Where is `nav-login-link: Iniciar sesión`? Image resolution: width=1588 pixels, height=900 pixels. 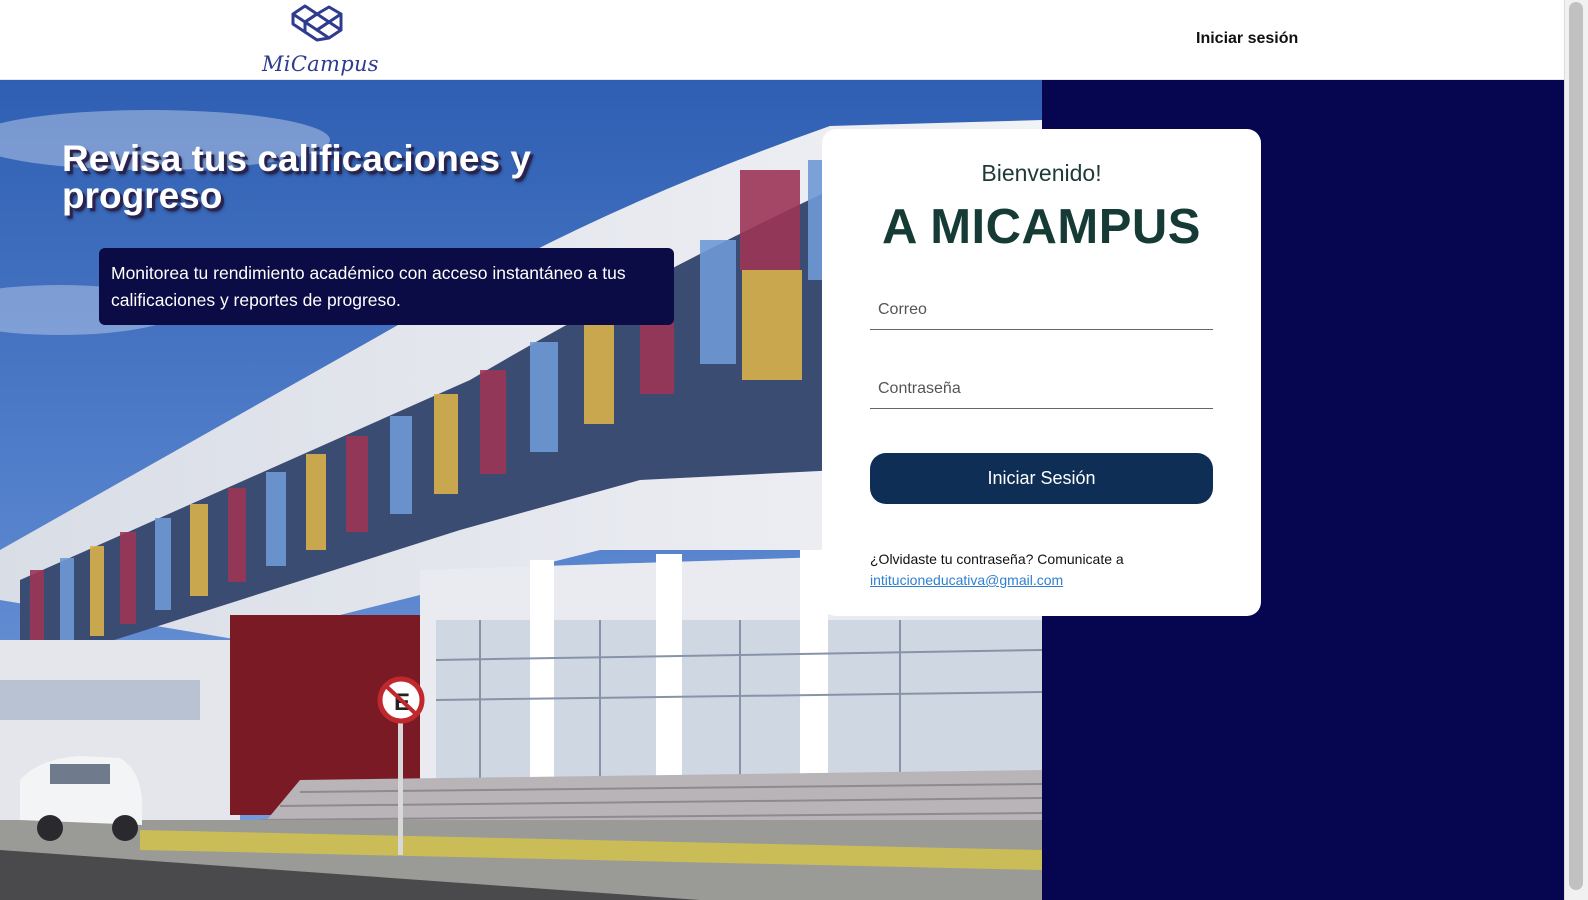 nav-login-link: Iniciar sesión is located at coordinates (1247, 39).